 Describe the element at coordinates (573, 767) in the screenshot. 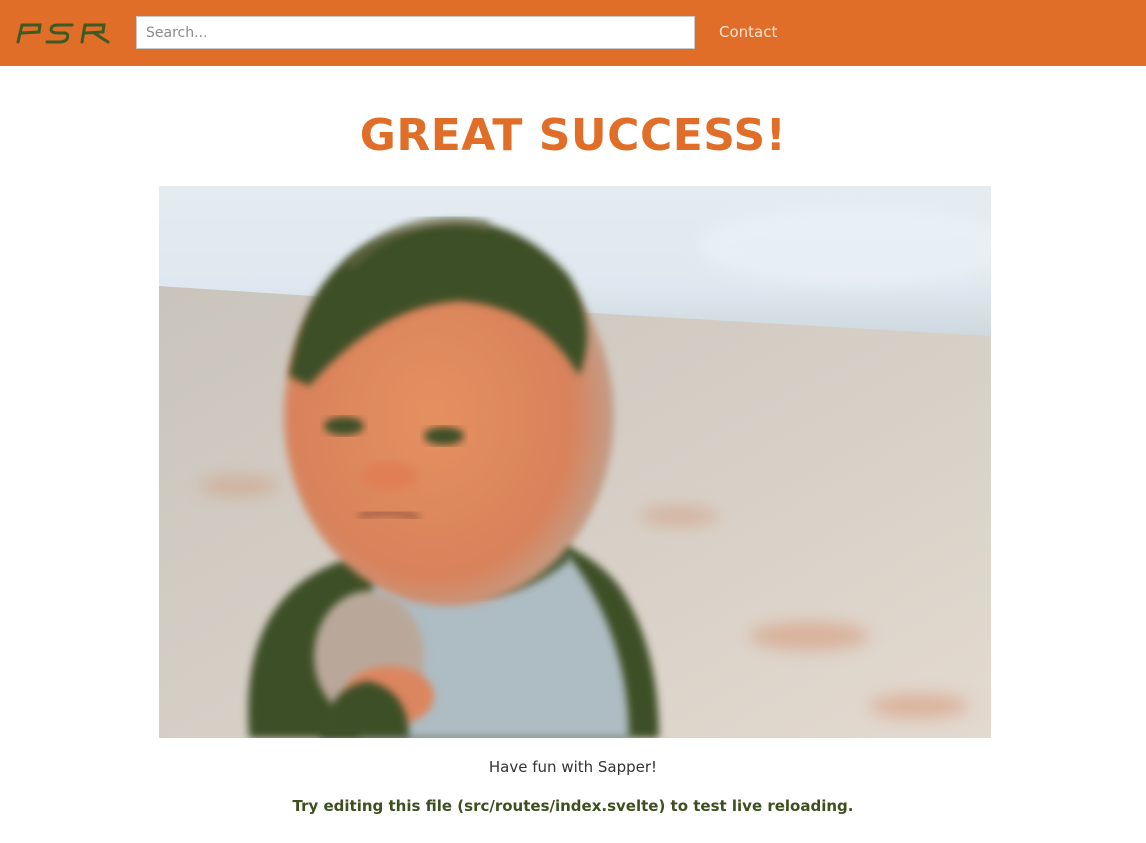

I see `caption-text: Have fun with Sapper!` at that location.